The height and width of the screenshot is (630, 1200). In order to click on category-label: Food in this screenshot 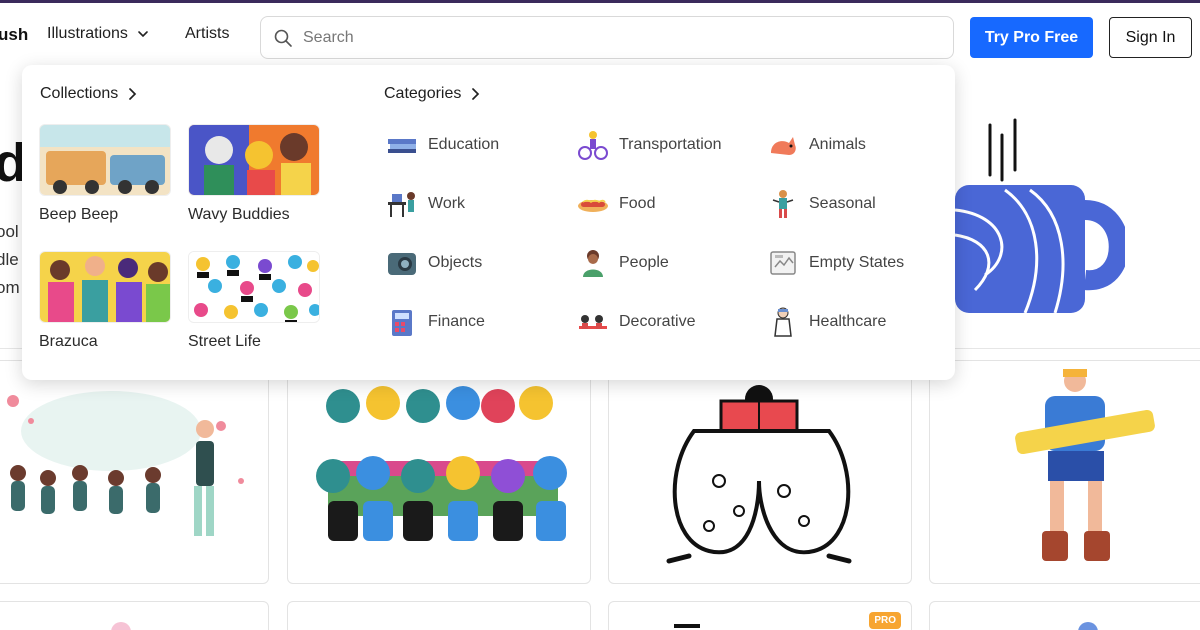, I will do `click(637, 203)`.